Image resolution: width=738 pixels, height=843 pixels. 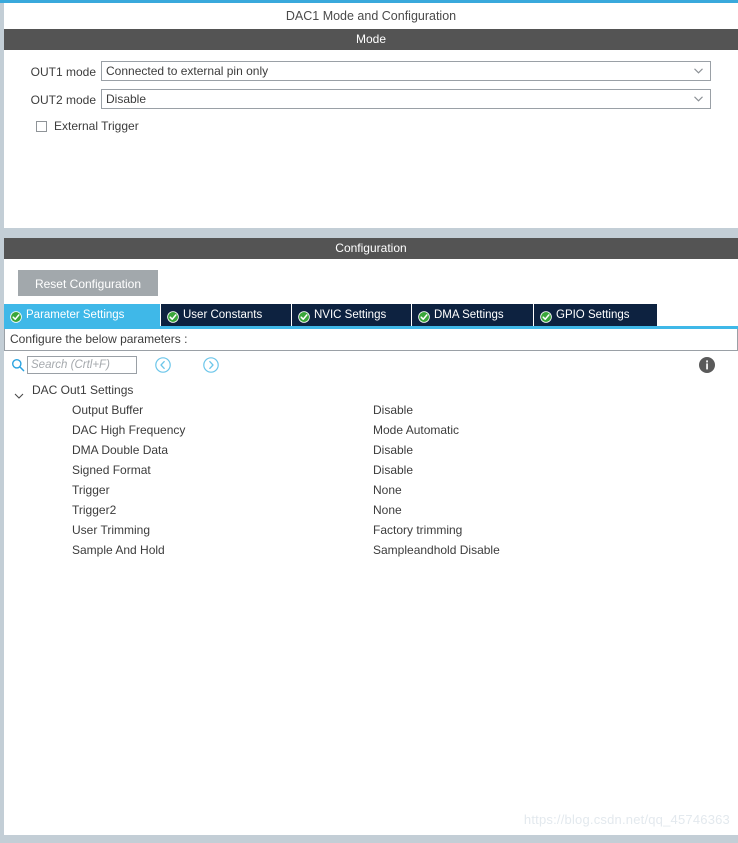 I want to click on reset-configuration-button: Reset Configuration, so click(x=88, y=283).